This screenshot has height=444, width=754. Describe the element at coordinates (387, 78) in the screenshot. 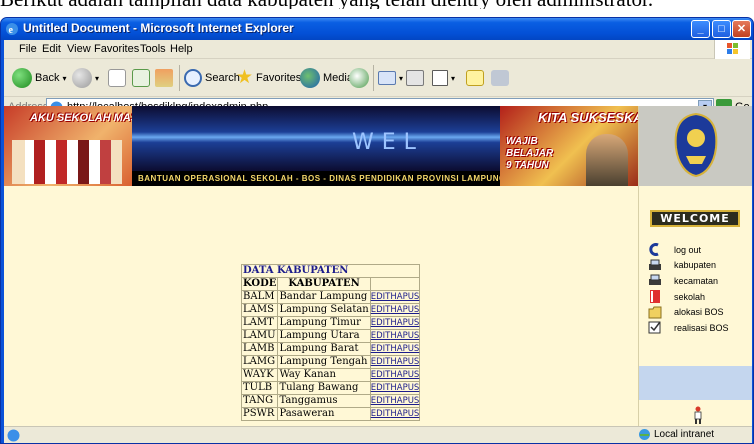

I see `mail-icon` at that location.